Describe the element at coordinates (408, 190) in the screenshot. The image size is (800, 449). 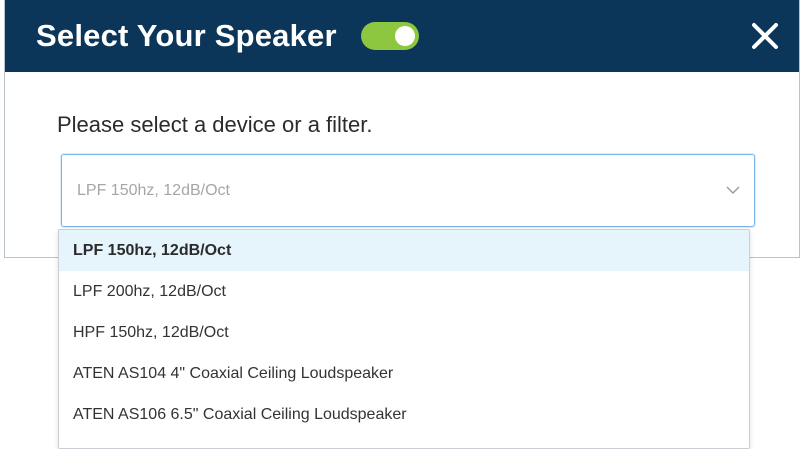
I see `speaker-select: LPF 150hz, 12dB/Oct` at that location.